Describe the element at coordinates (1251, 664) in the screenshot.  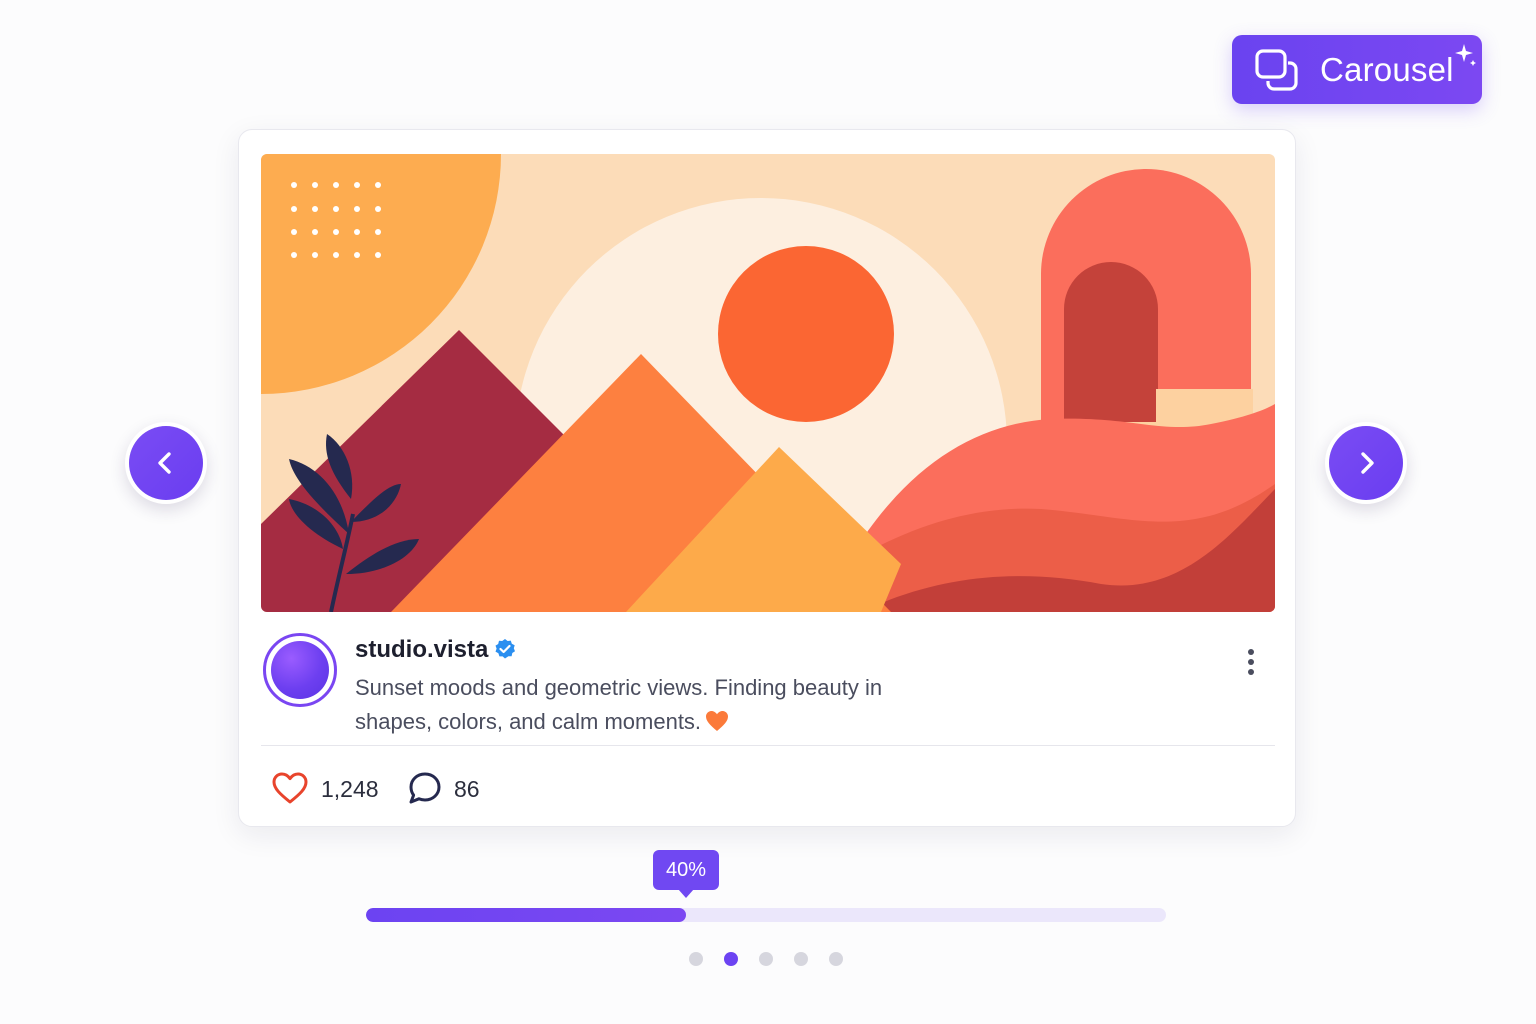
I see `more-options-icon` at that location.